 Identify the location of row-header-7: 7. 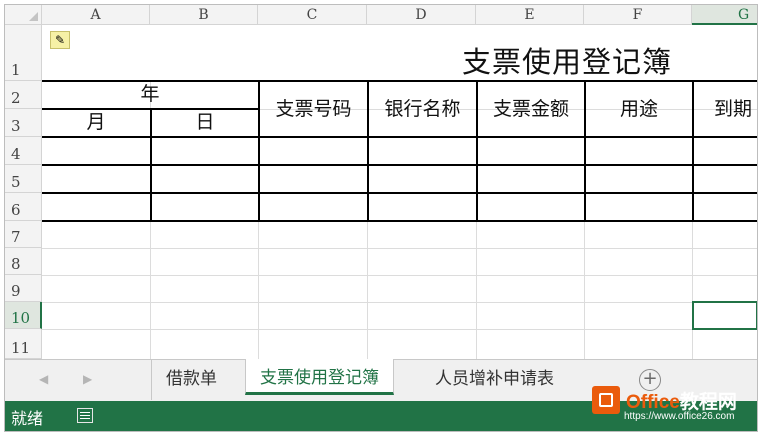
(23, 234).